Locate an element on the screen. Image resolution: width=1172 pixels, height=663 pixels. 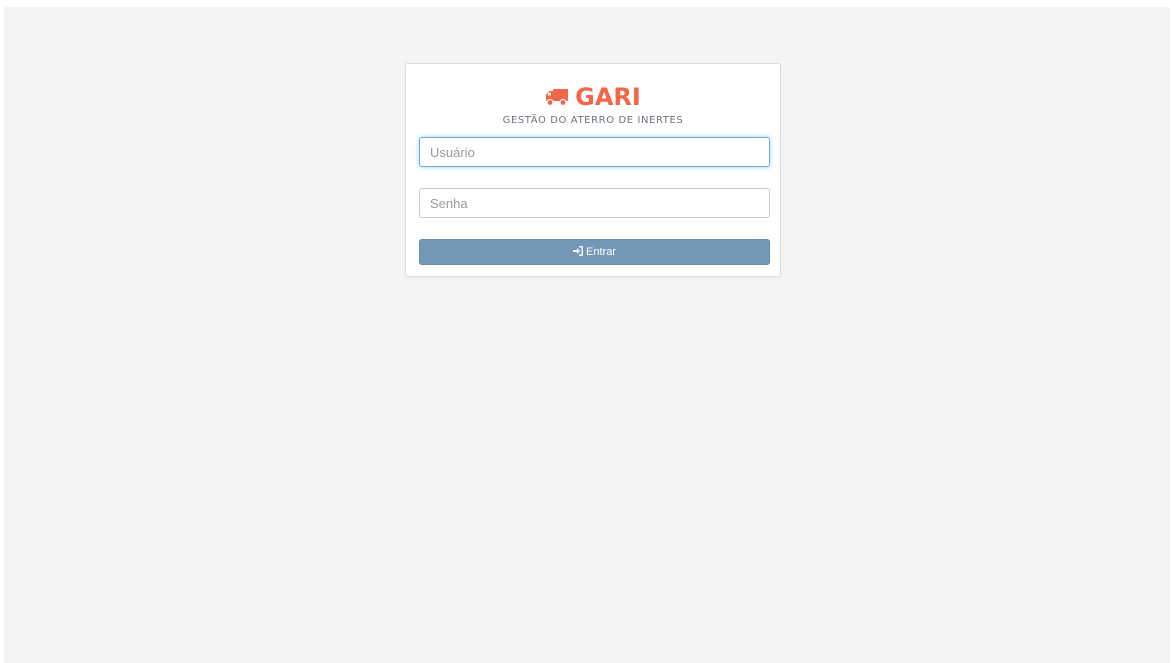
login-button-label: Entrar is located at coordinates (601, 252).